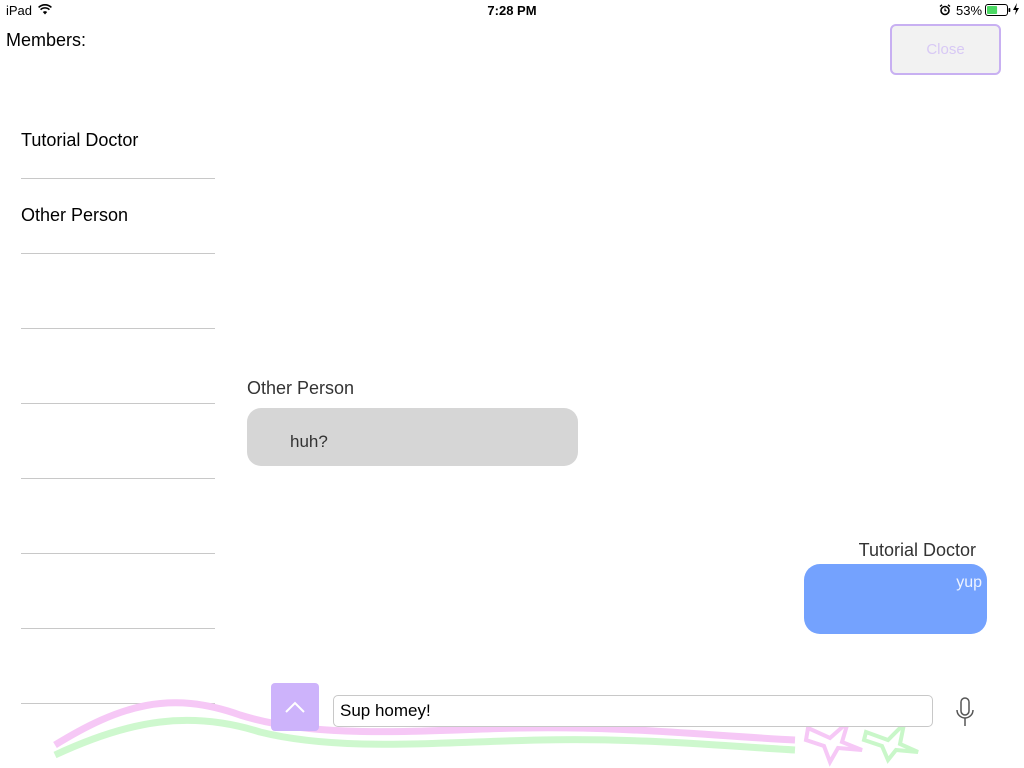 This screenshot has width=1024, height=768. I want to click on message-text: yup, so click(969, 582).